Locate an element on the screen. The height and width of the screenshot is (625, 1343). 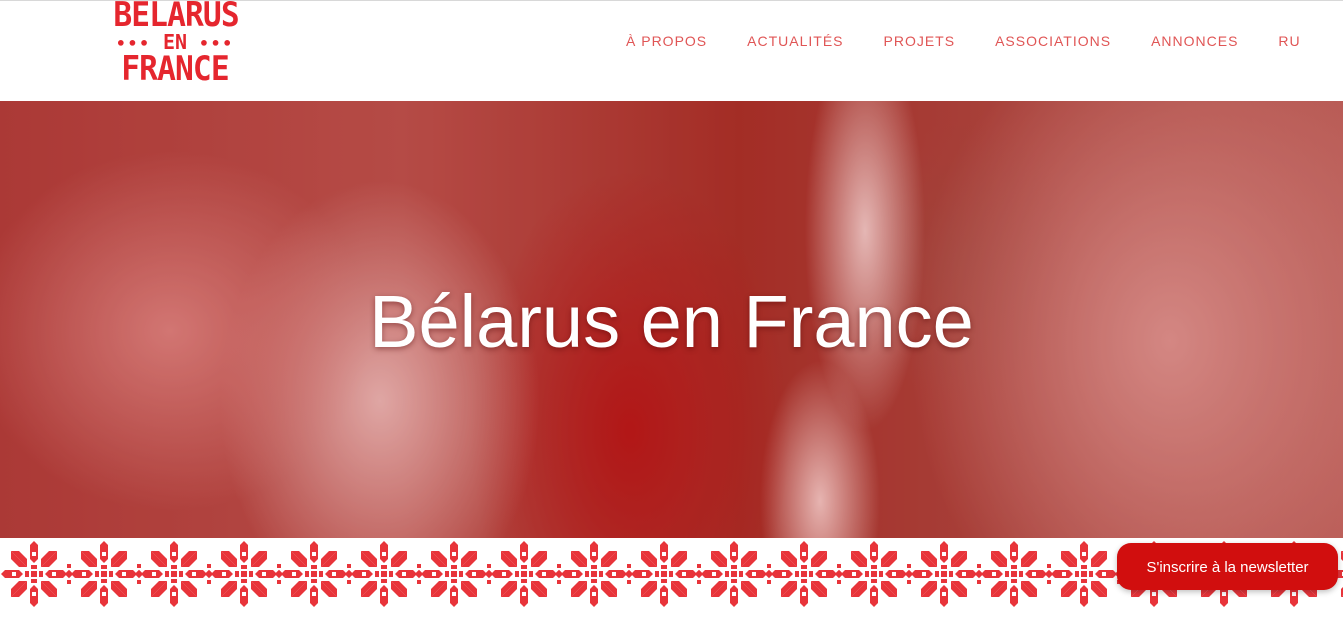
nav-item-associations: ASSOCIATIONS is located at coordinates (1053, 41).